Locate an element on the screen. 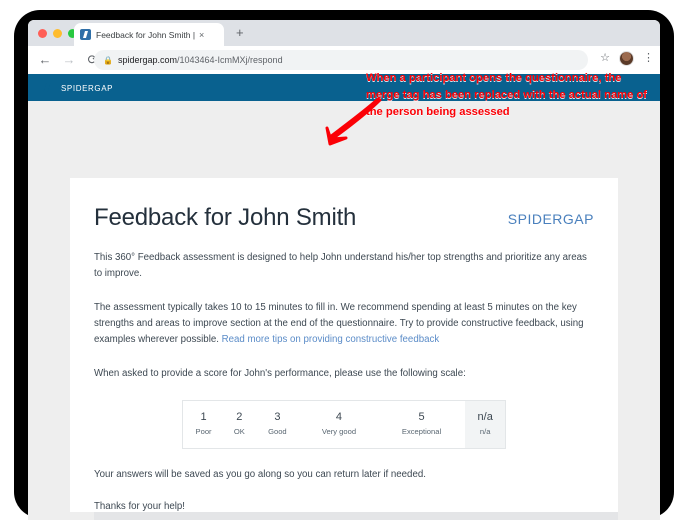 This screenshot has width=688, height=530. url-path: /1043464-IcmMXj/respond is located at coordinates (230, 60).